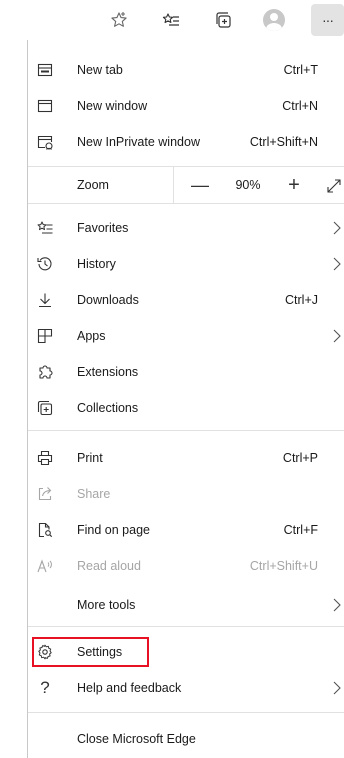  Describe the element at coordinates (100, 652) in the screenshot. I see `menu-item-label: Settings` at that location.